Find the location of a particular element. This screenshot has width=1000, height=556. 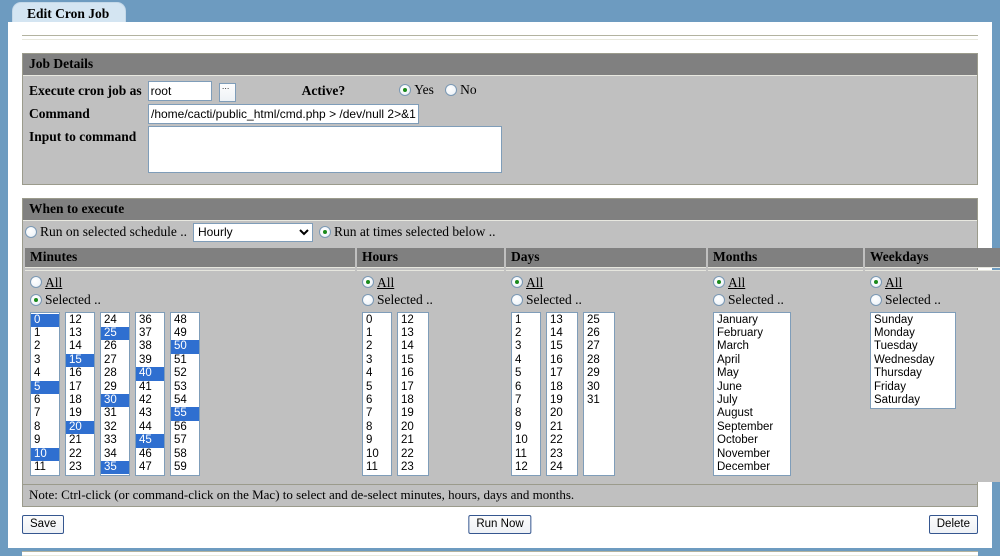

input-to-command-textarea is located at coordinates (324, 149).